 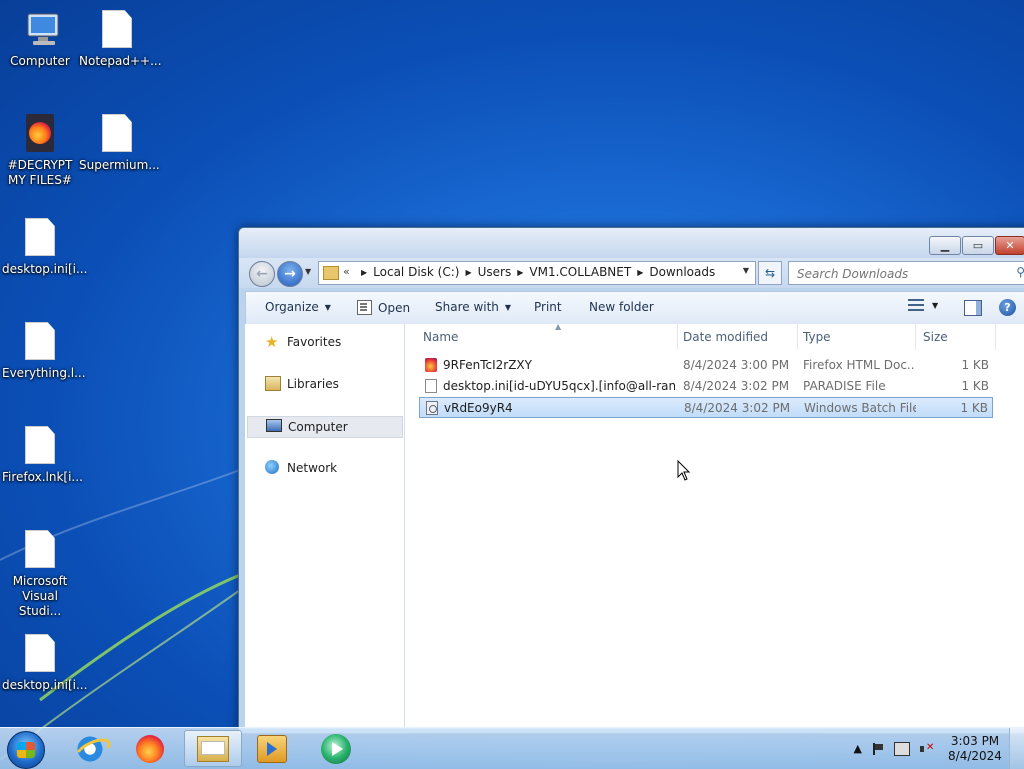 What do you see at coordinates (308, 271) in the screenshot?
I see `recent-pages-dropdown: ▼` at bounding box center [308, 271].